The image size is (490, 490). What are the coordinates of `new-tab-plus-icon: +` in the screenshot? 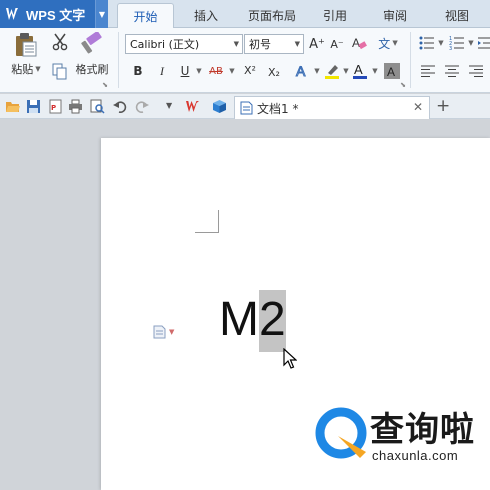 It's located at (443, 106).